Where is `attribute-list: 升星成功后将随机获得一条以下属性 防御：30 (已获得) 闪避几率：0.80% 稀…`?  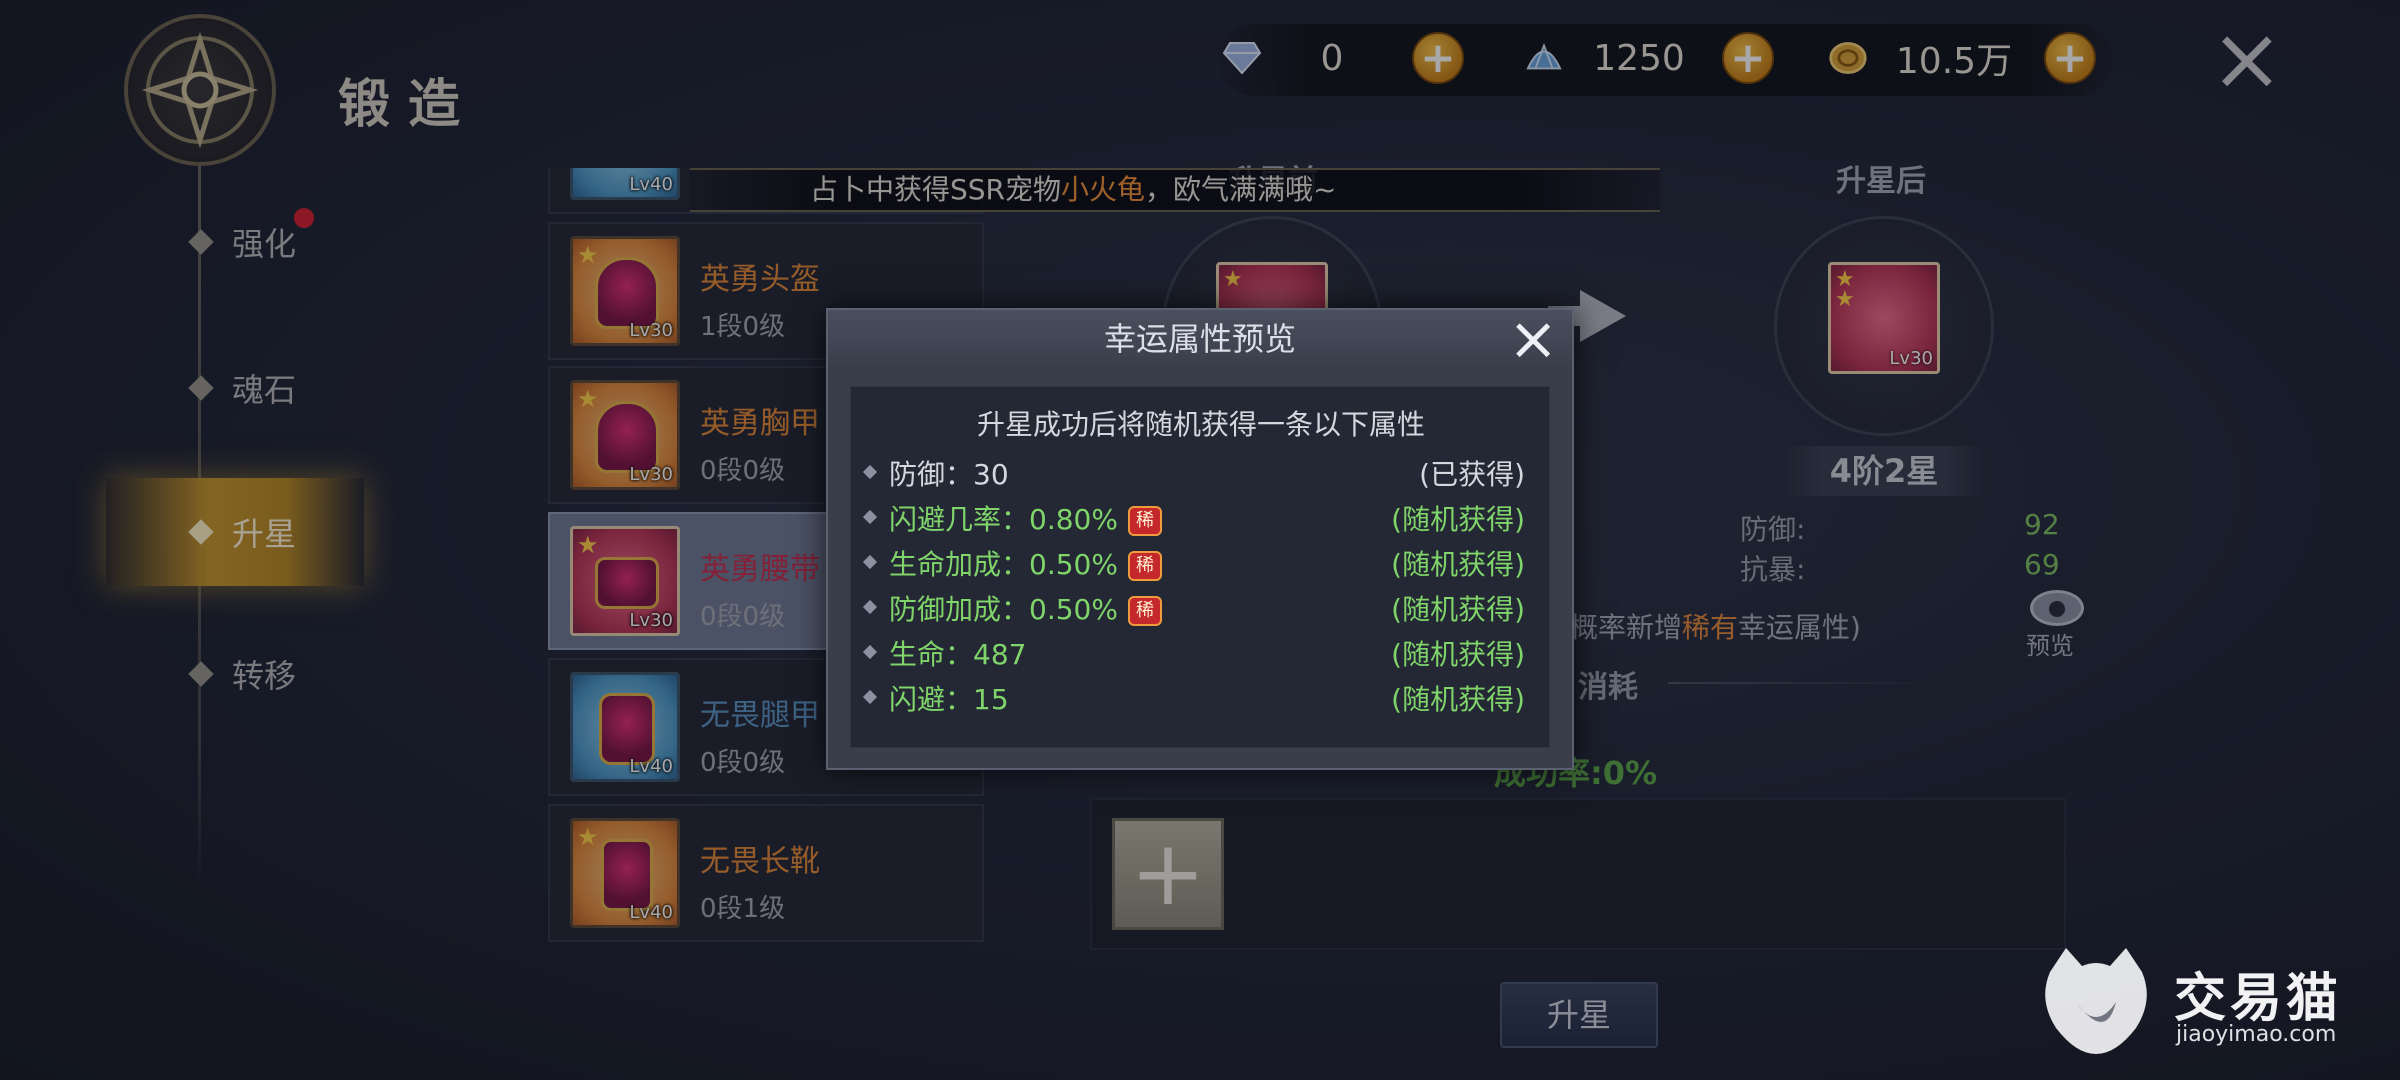
attribute-list: 升星成功后将随机获得一条以下属性 防御：30 (已获得) 闪避几率：0.80% 稀… is located at coordinates (1200, 567).